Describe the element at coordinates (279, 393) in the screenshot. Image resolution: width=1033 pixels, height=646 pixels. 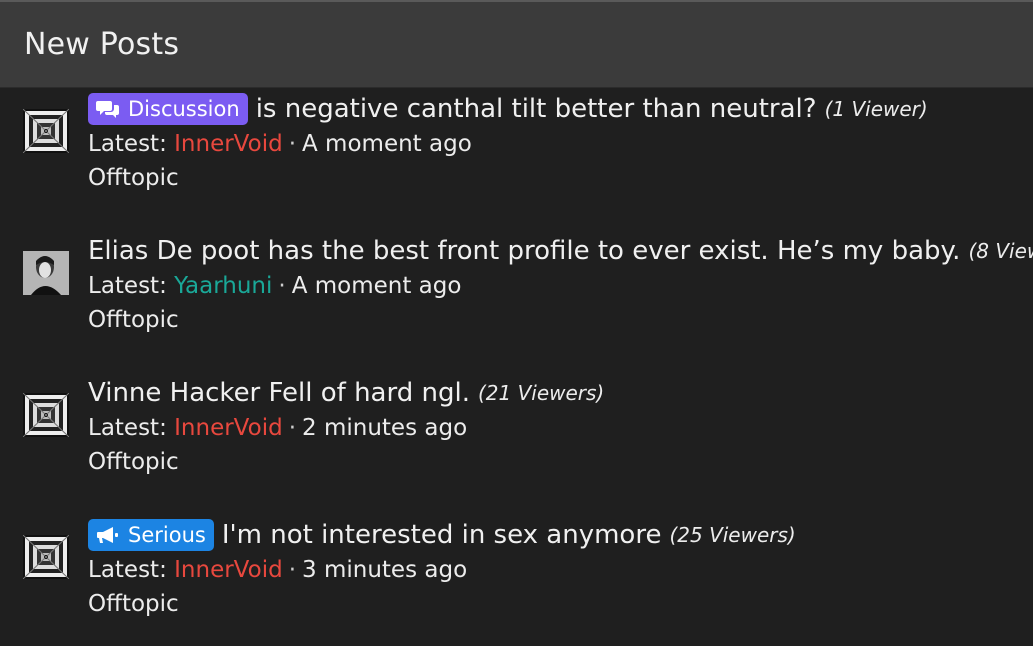
I see `post-title-link: Vinne Hacker Fell of hard ngl.` at that location.